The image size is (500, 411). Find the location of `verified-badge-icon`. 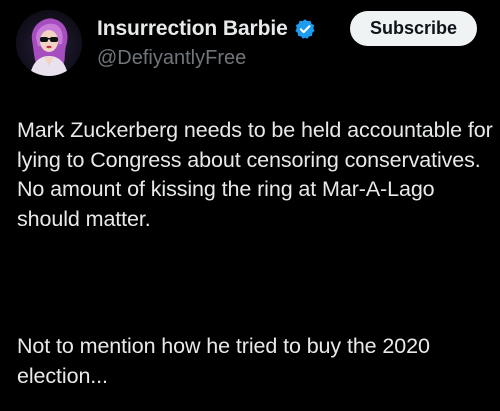

verified-badge-icon is located at coordinates (305, 29).